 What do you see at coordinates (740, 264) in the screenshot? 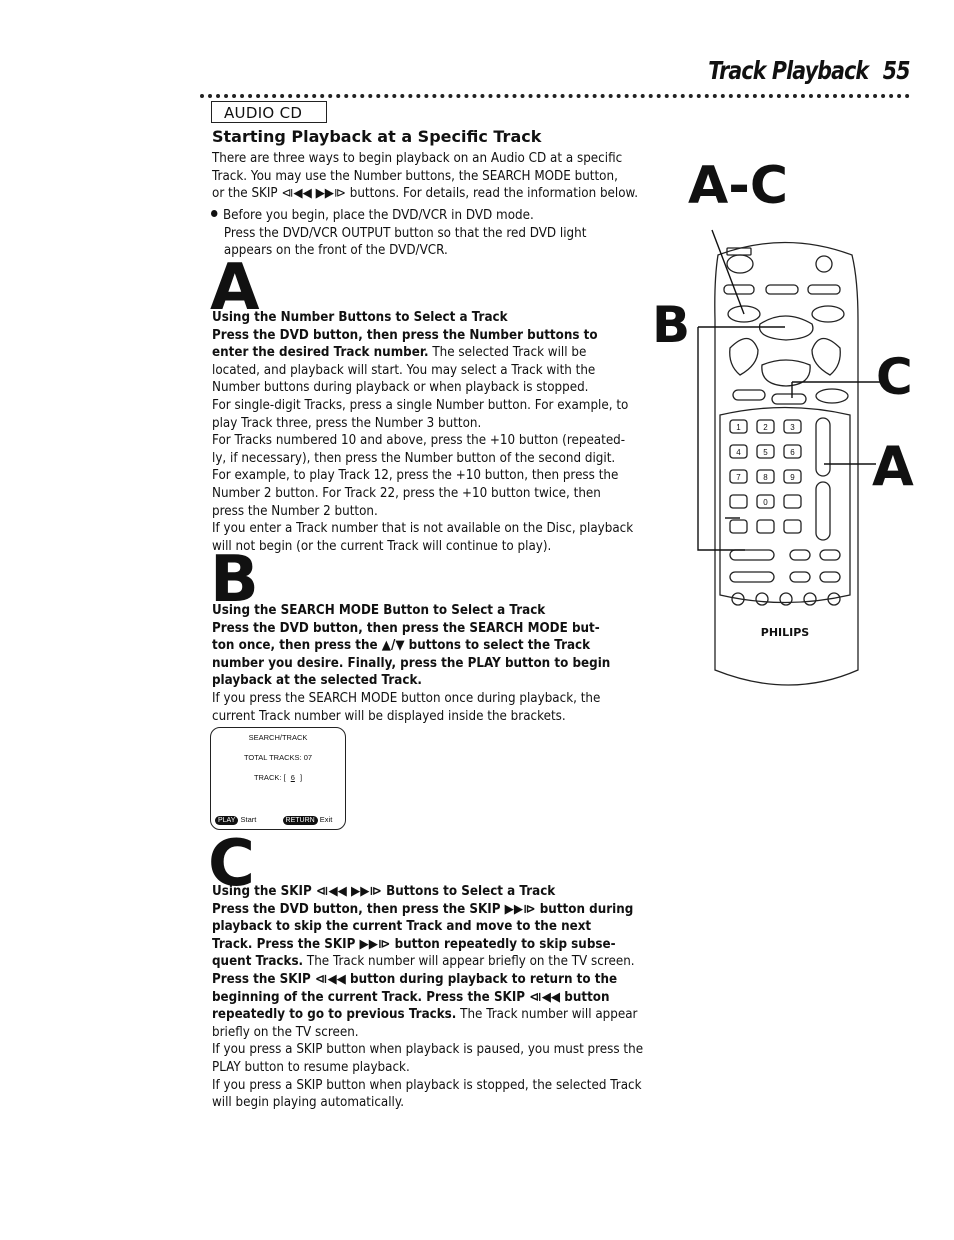
I see `power-button` at bounding box center [740, 264].